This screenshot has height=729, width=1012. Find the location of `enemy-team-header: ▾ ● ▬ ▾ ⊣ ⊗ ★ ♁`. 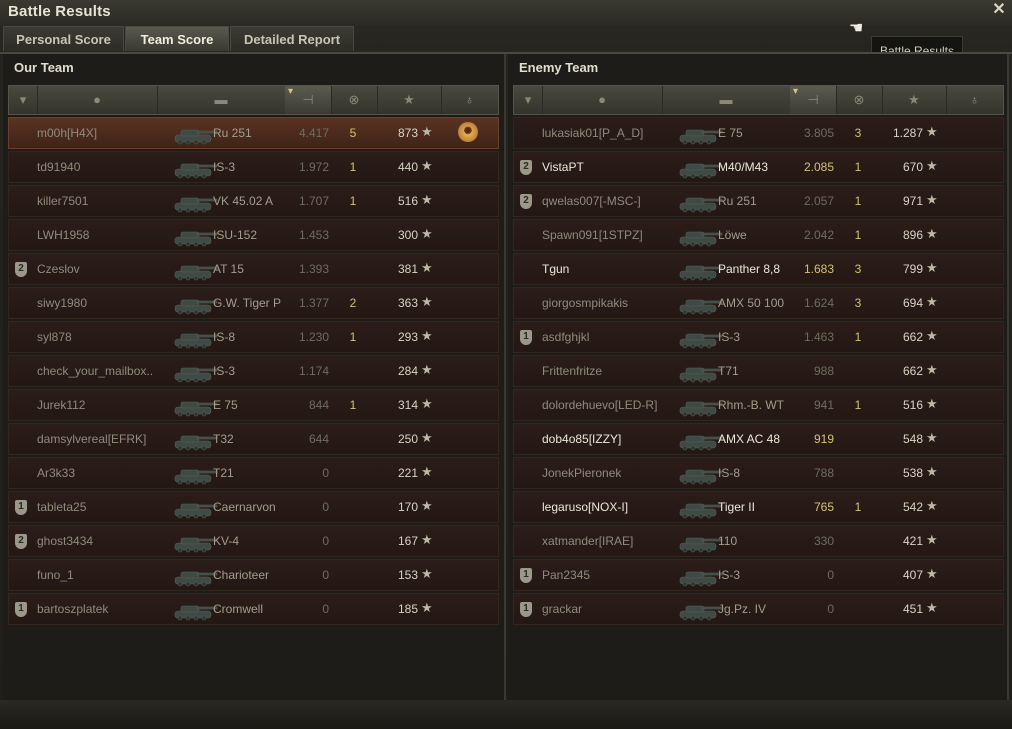

enemy-team-header: ▾ ● ▬ ▾ ⊣ ⊗ ★ ♁ is located at coordinates (758, 100).